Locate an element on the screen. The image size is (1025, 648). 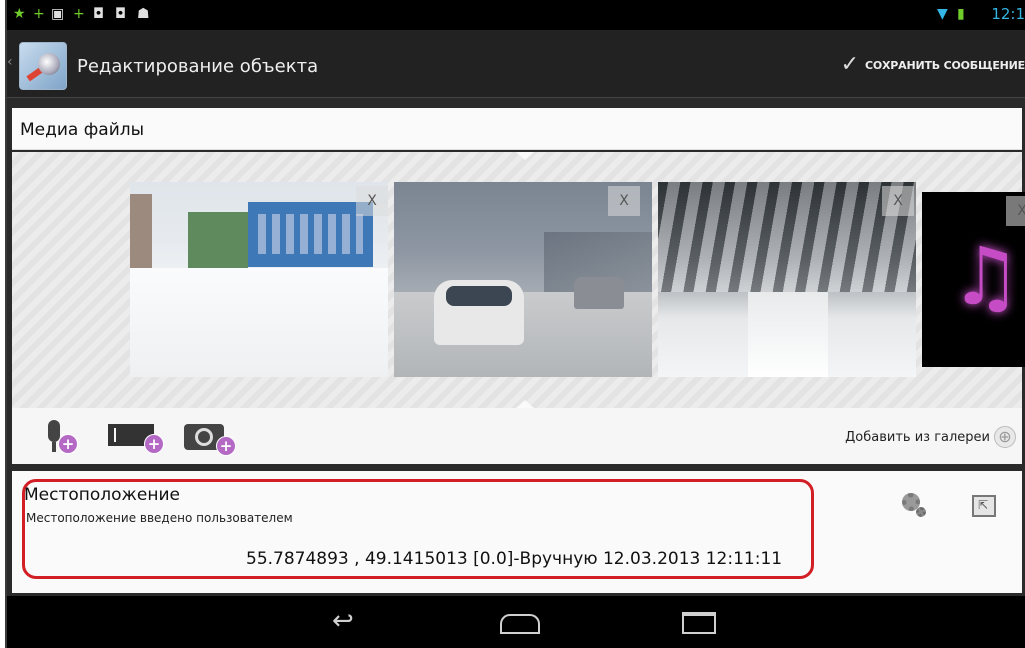
media-thumbnail-audio: ♫ X is located at coordinates (973, 279).